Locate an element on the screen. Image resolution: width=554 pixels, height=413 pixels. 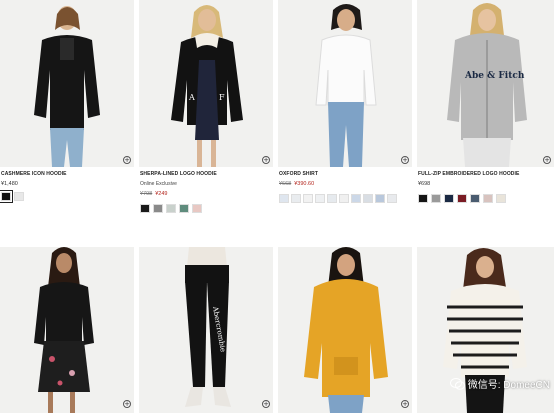
watermark-text: 微信号: DomeeCN is located at coordinates (508, 385).